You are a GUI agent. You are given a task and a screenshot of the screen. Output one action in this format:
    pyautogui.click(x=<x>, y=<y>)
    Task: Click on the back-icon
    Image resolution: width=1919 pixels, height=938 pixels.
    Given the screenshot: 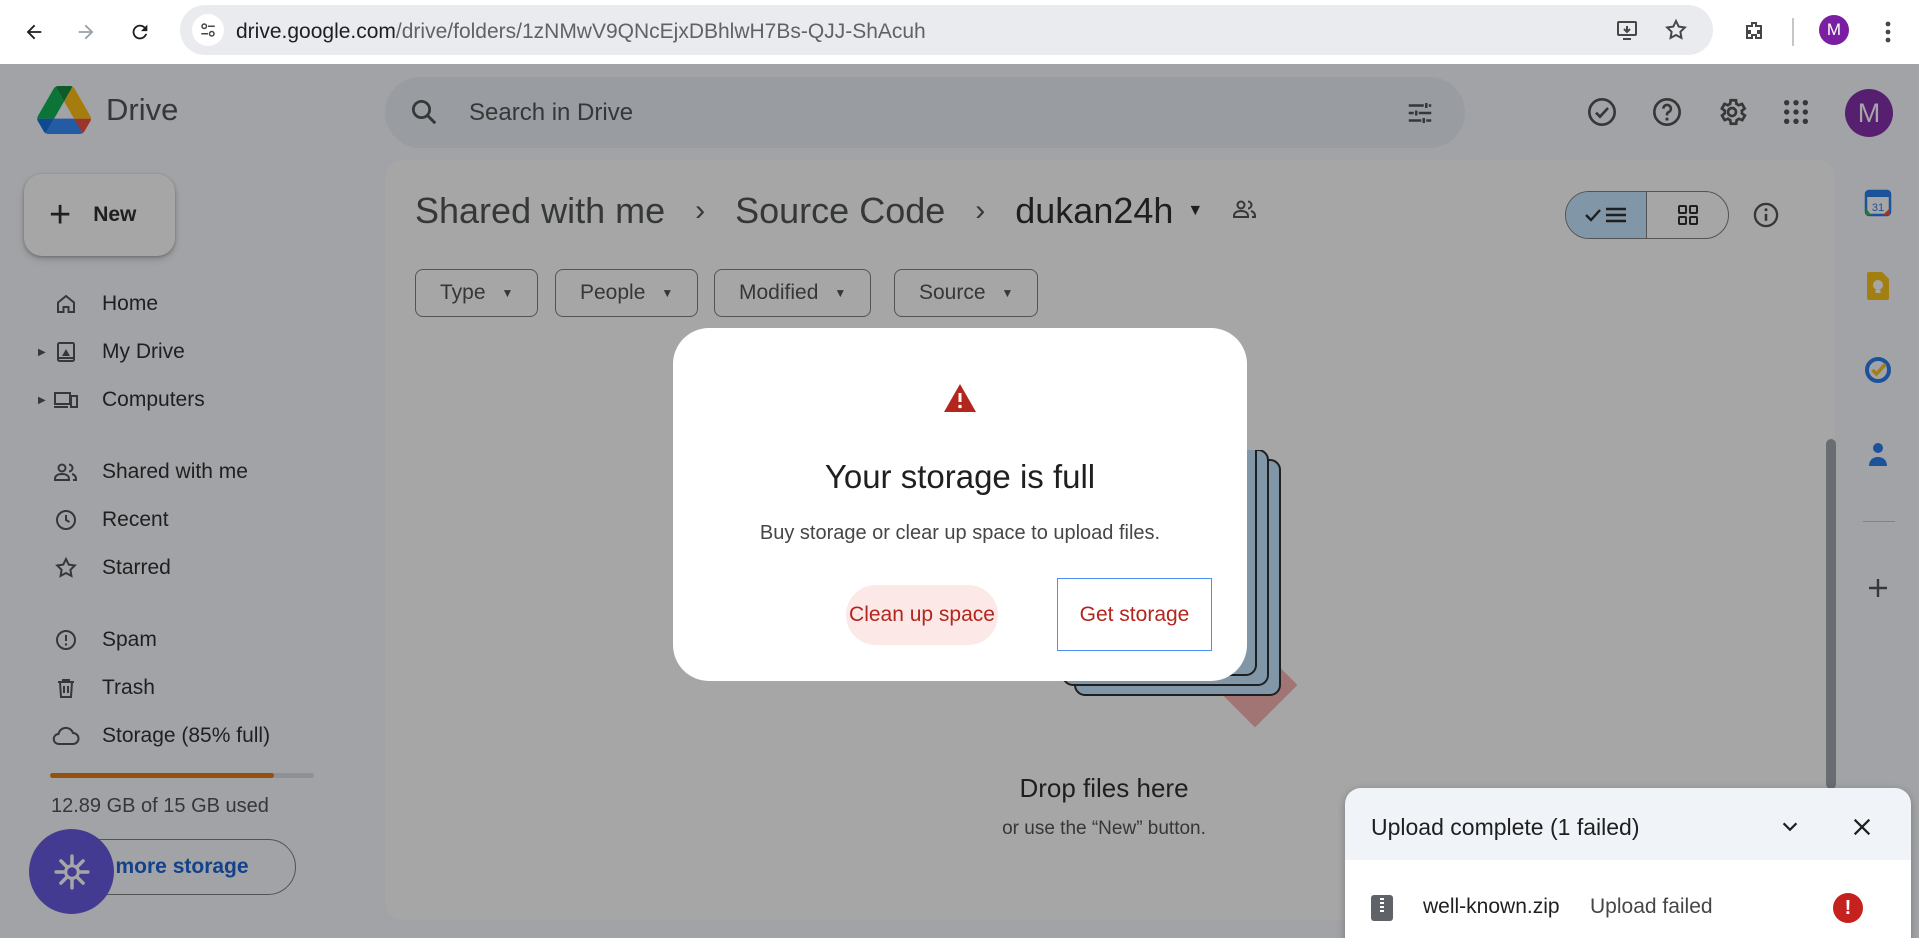 What is the action you would take?
    pyautogui.click(x=34, y=32)
    